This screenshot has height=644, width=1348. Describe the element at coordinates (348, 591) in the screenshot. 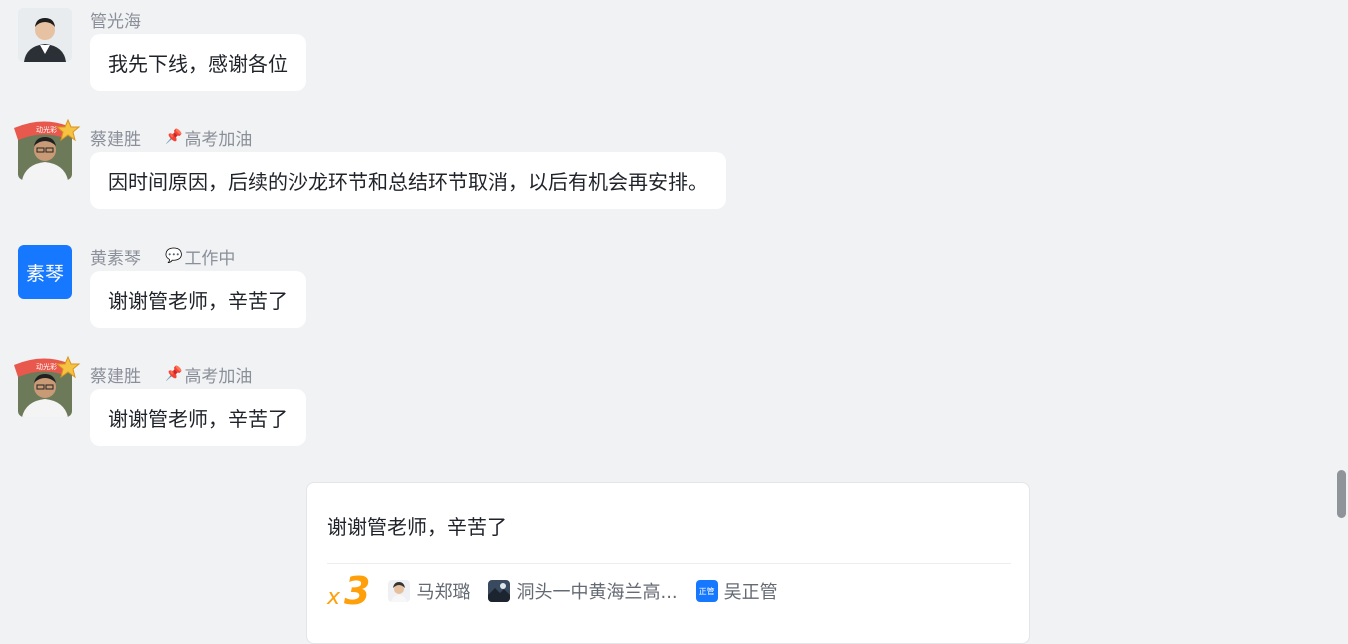

I see `plus-one-count: x 3` at that location.